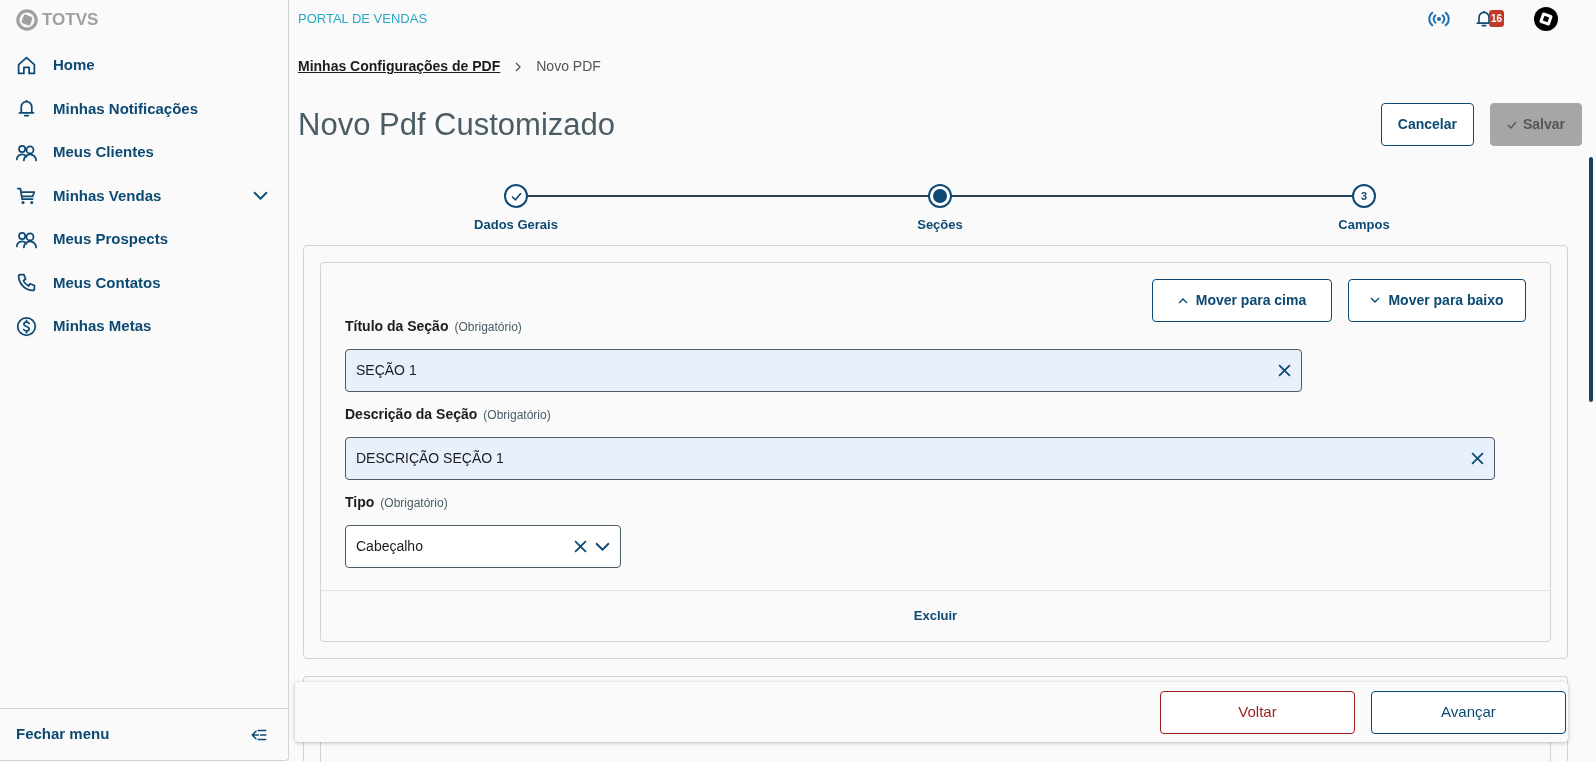  Describe the element at coordinates (1242, 300) in the screenshot. I see `move-up-button: Mover para cima` at that location.